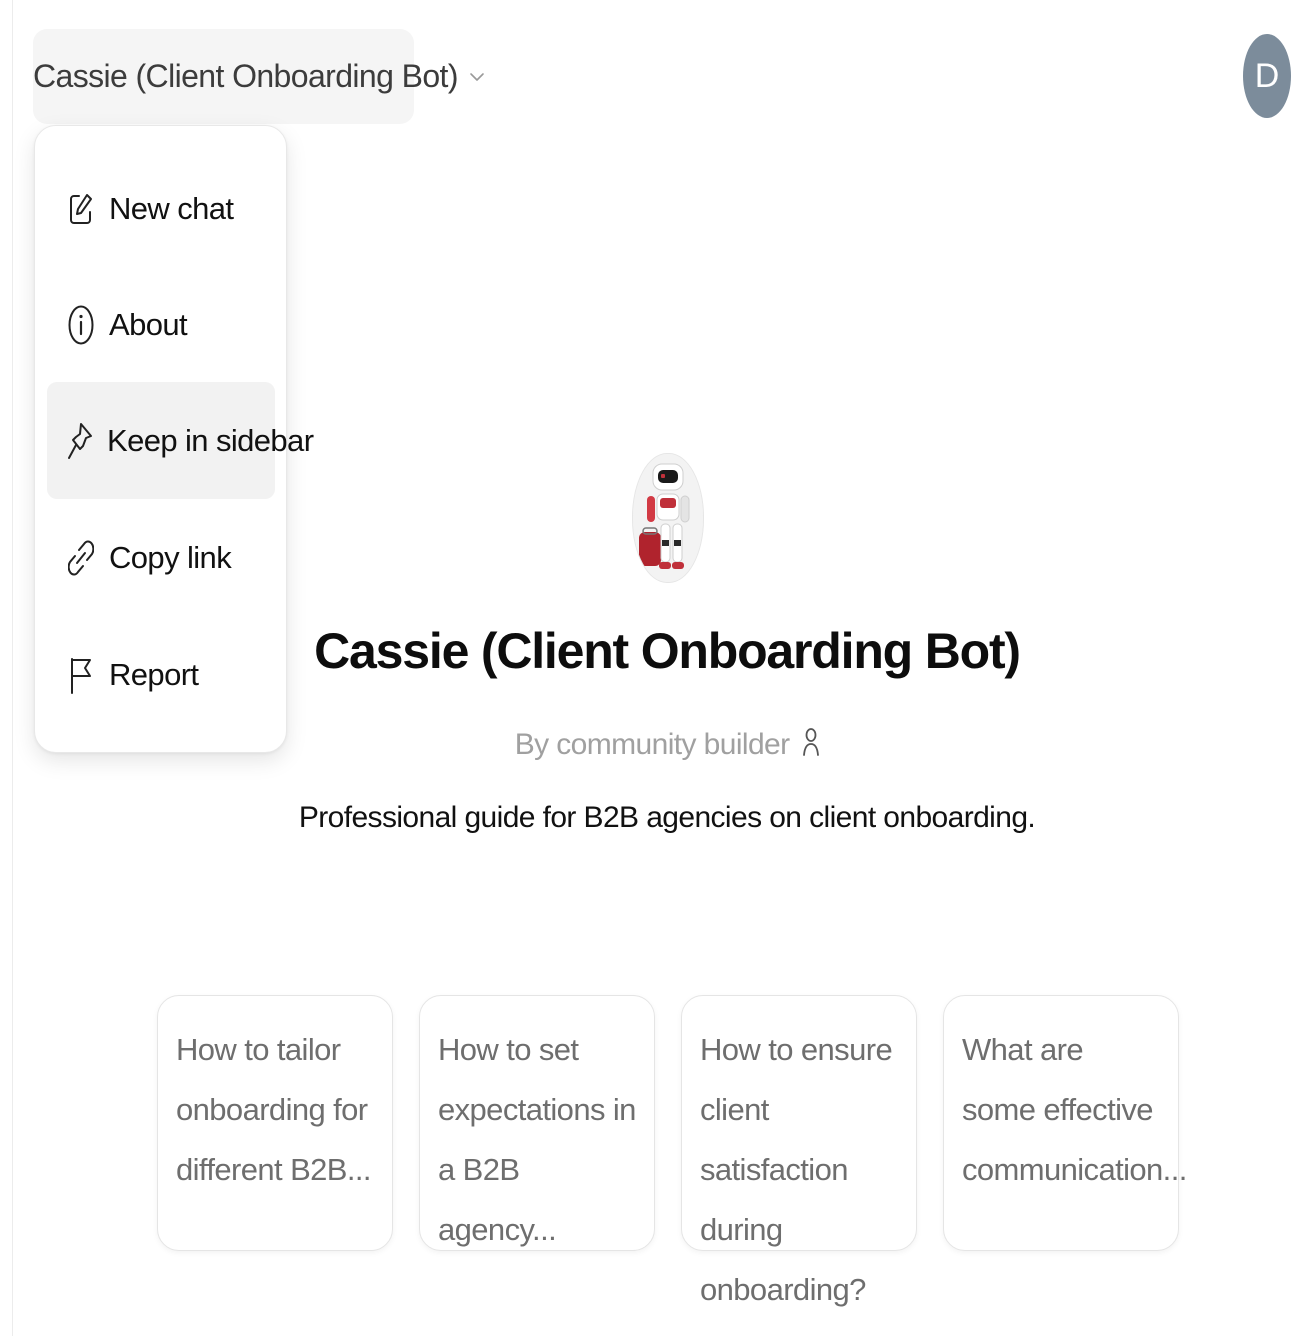  Describe the element at coordinates (477, 77) in the screenshot. I see `chevron-down-icon` at that location.